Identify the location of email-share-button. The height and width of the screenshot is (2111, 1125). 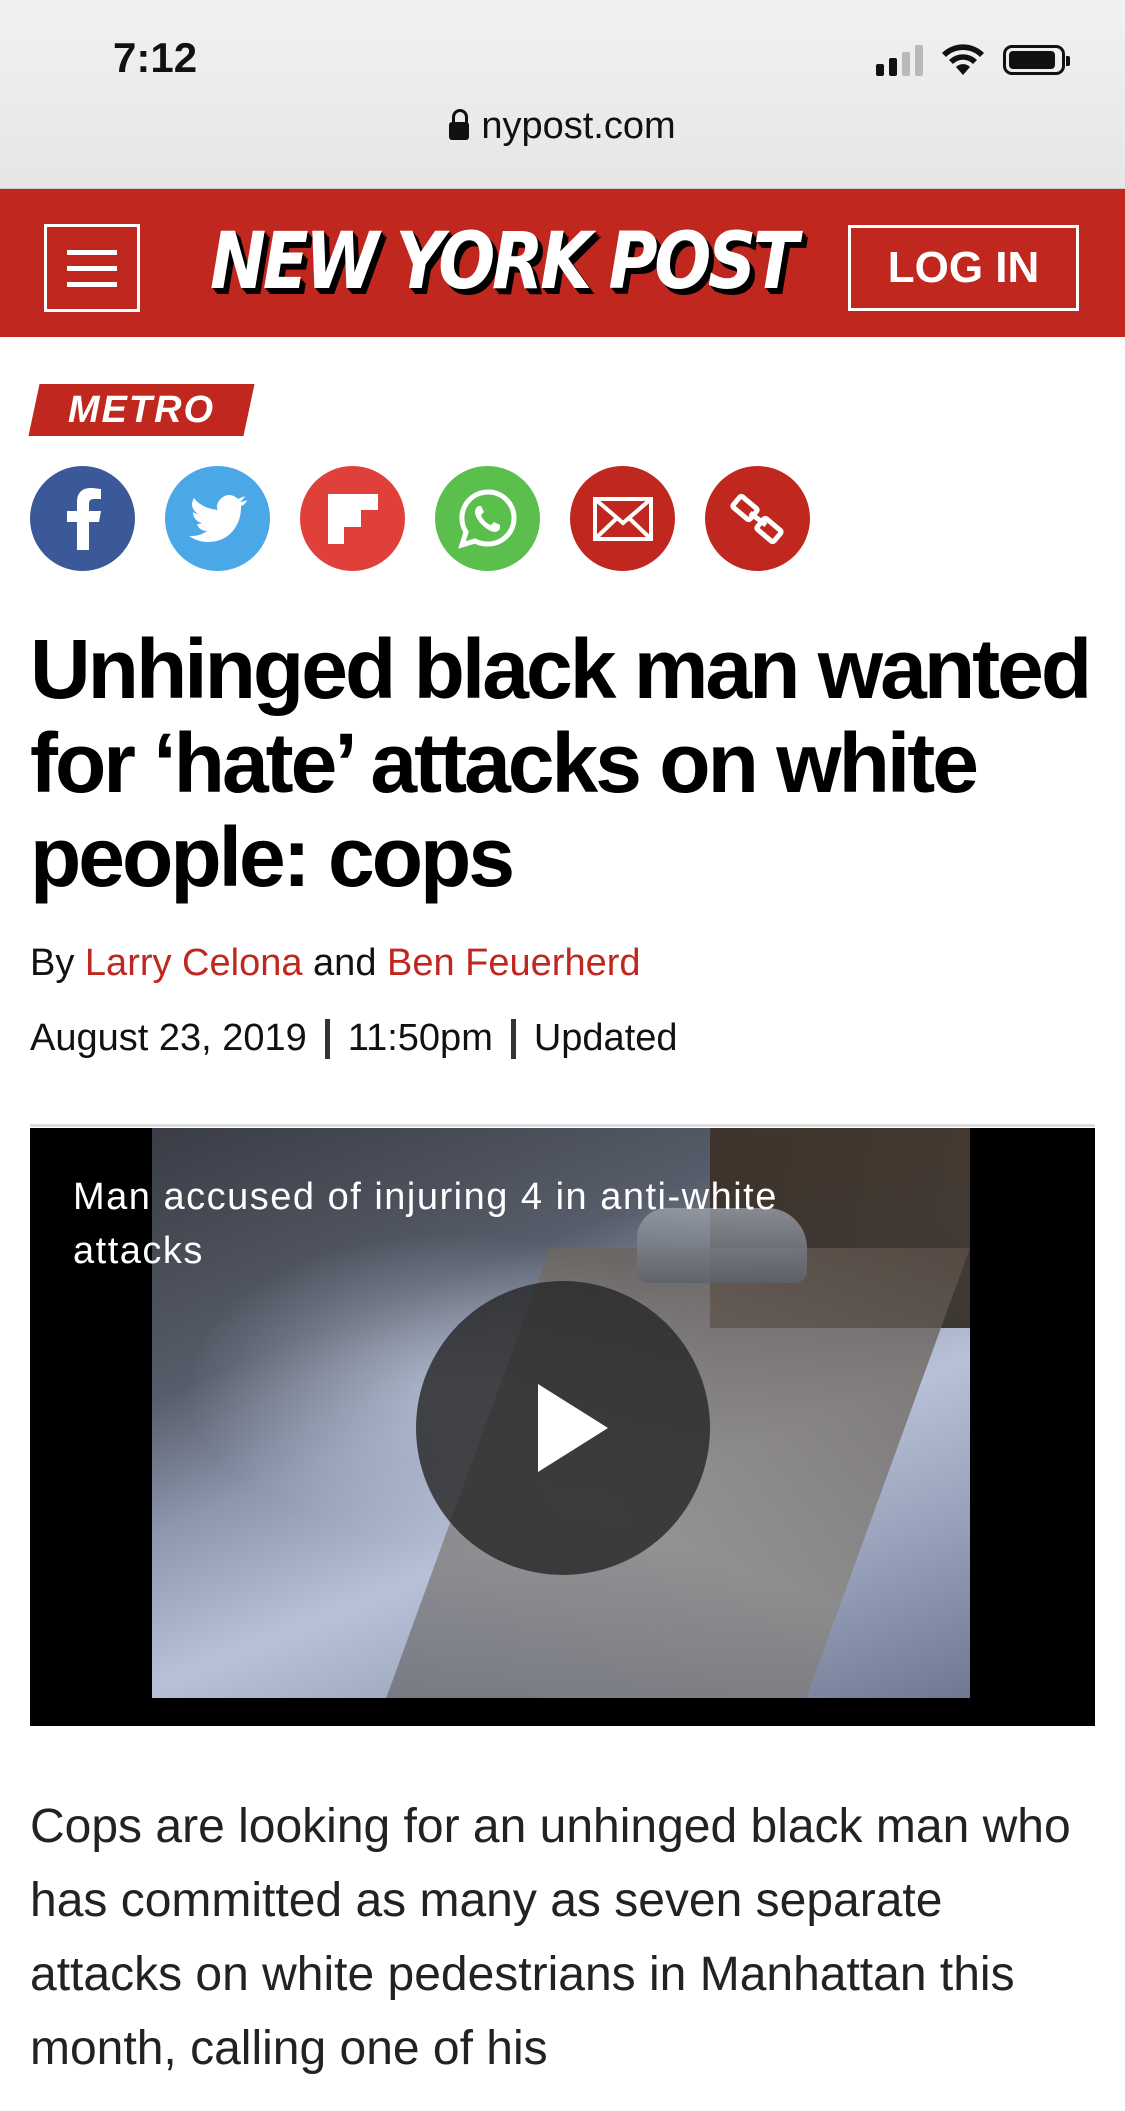
(622, 518).